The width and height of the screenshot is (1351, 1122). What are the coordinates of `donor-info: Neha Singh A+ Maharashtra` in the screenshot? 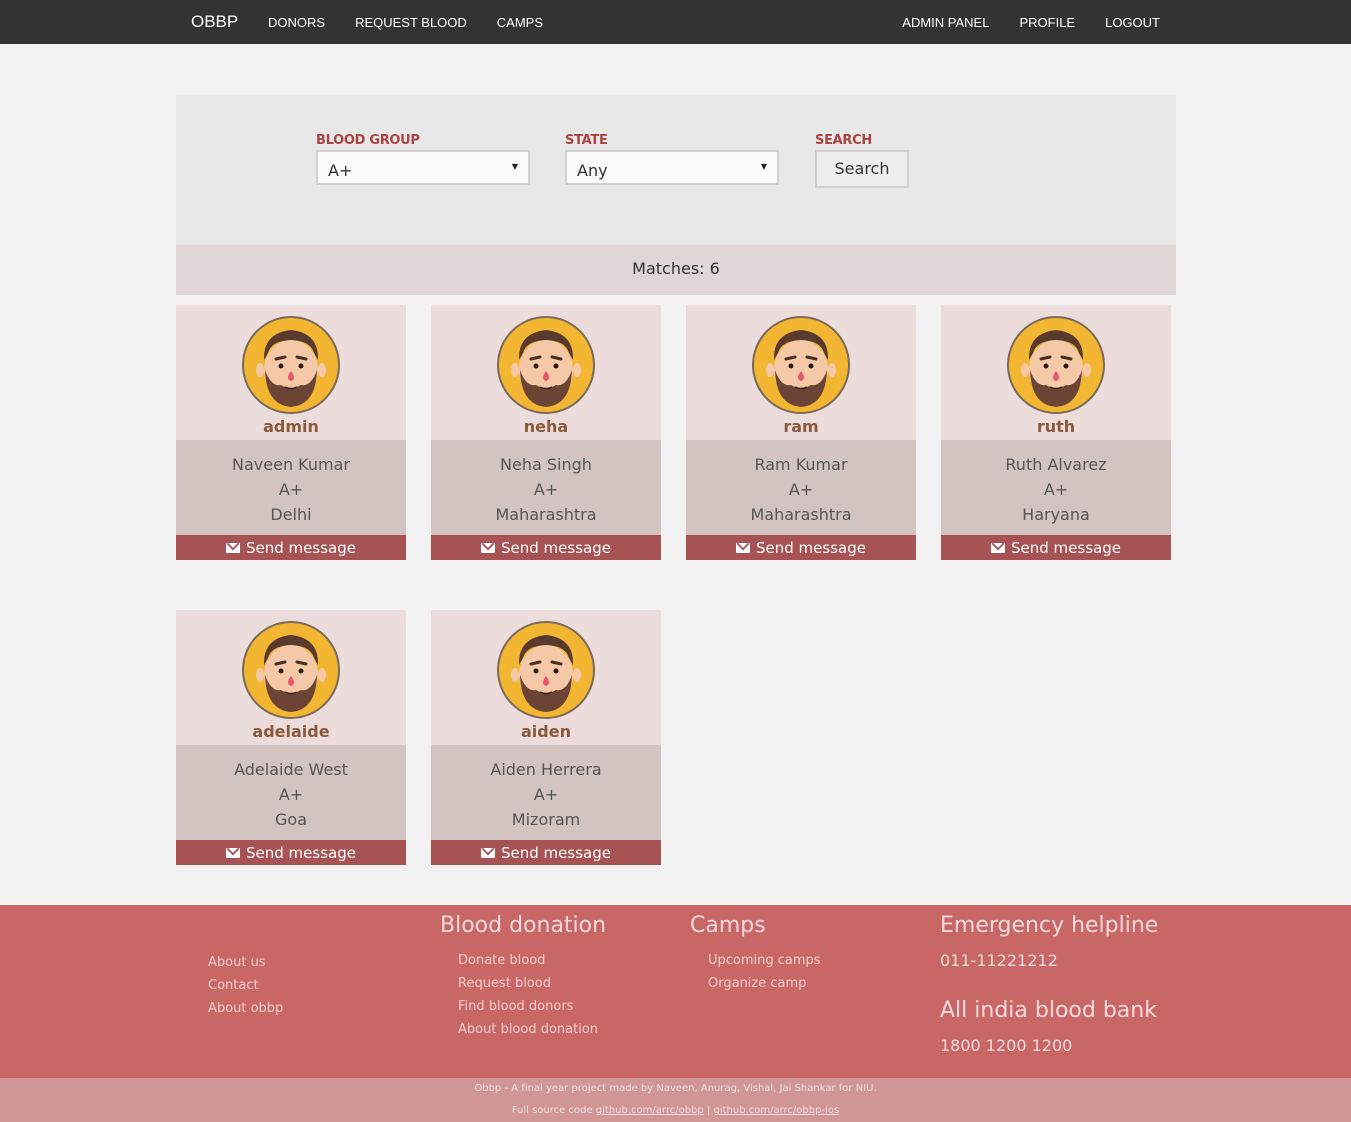 It's located at (546, 487).